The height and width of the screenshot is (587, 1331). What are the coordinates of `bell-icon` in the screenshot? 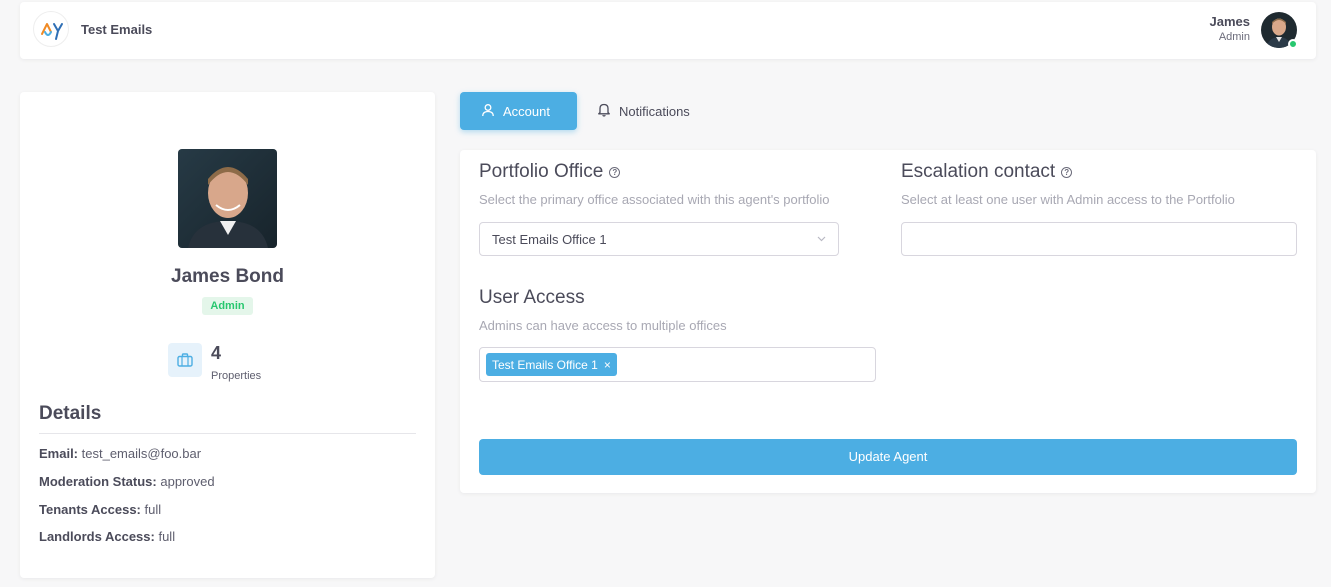 It's located at (604, 111).